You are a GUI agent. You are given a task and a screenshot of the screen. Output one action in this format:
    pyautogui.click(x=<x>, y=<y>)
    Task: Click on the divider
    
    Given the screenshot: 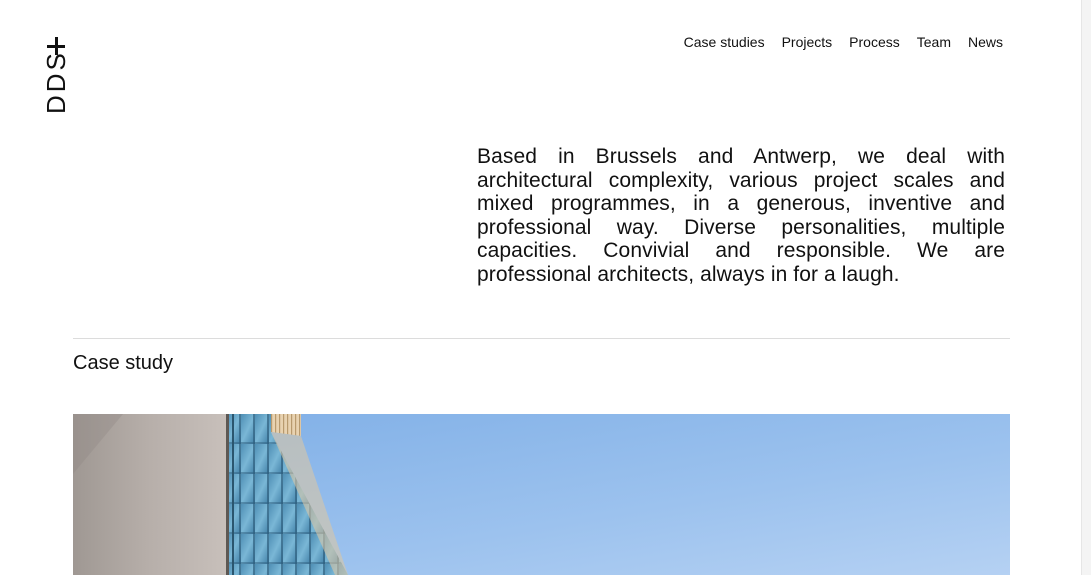 What is the action you would take?
    pyautogui.click(x=541, y=338)
    